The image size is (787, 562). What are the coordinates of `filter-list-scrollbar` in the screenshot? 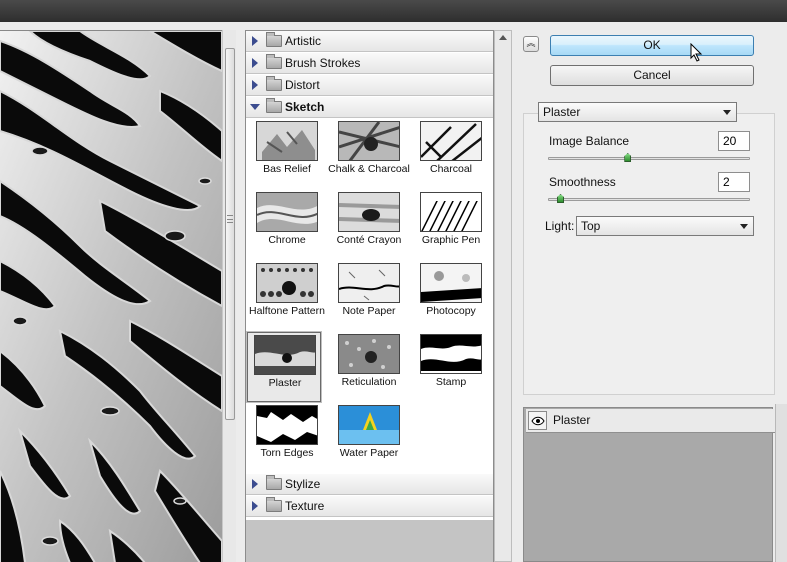 It's located at (503, 296).